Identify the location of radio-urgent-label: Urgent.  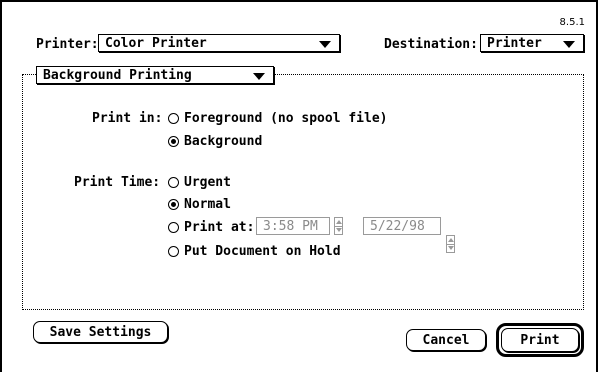
(207, 182).